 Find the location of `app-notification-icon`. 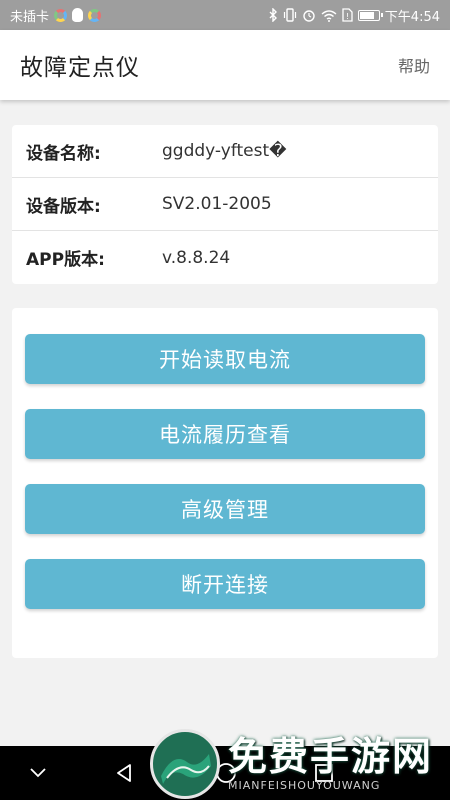

app-notification-icon is located at coordinates (61, 15).